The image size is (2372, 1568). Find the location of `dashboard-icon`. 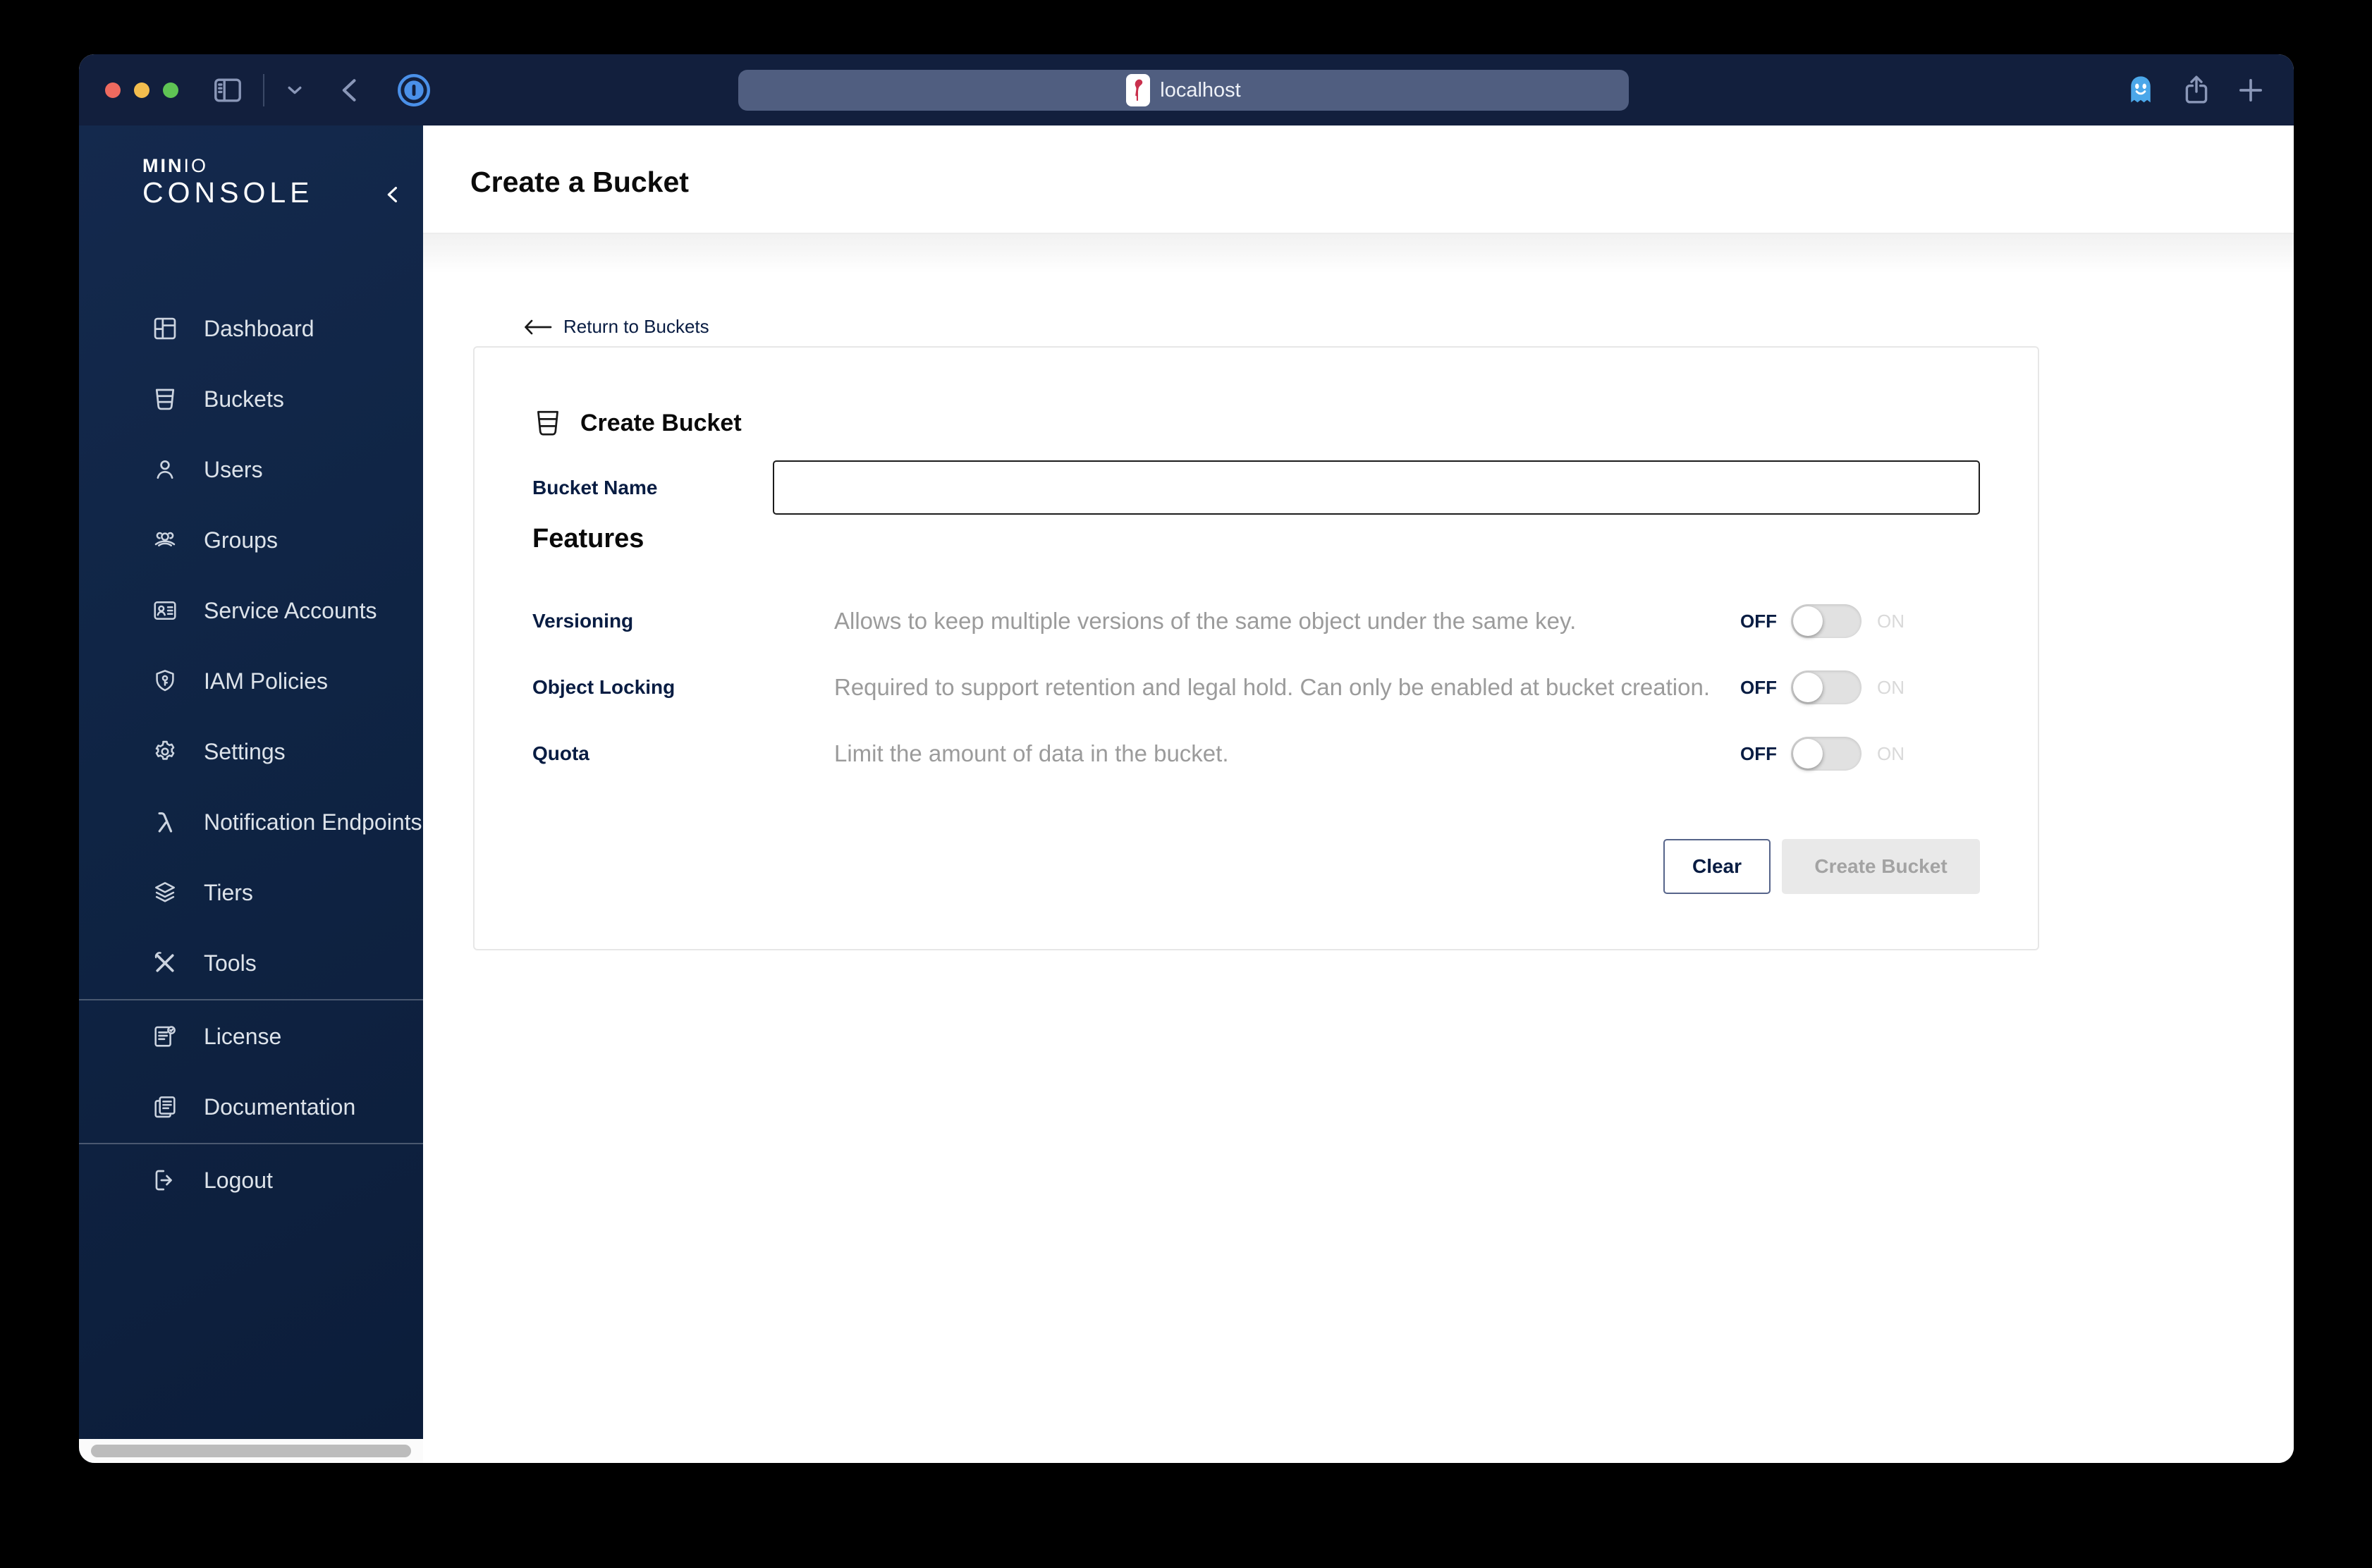

dashboard-icon is located at coordinates (165, 328).